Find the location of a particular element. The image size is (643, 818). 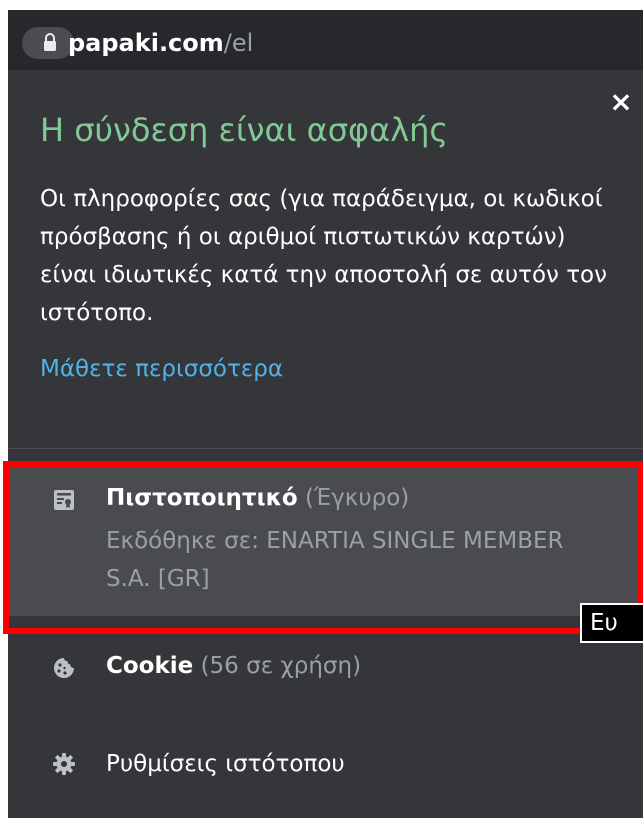

cookies-row: Cookie (56 σε χρήση) is located at coordinates (325, 666).